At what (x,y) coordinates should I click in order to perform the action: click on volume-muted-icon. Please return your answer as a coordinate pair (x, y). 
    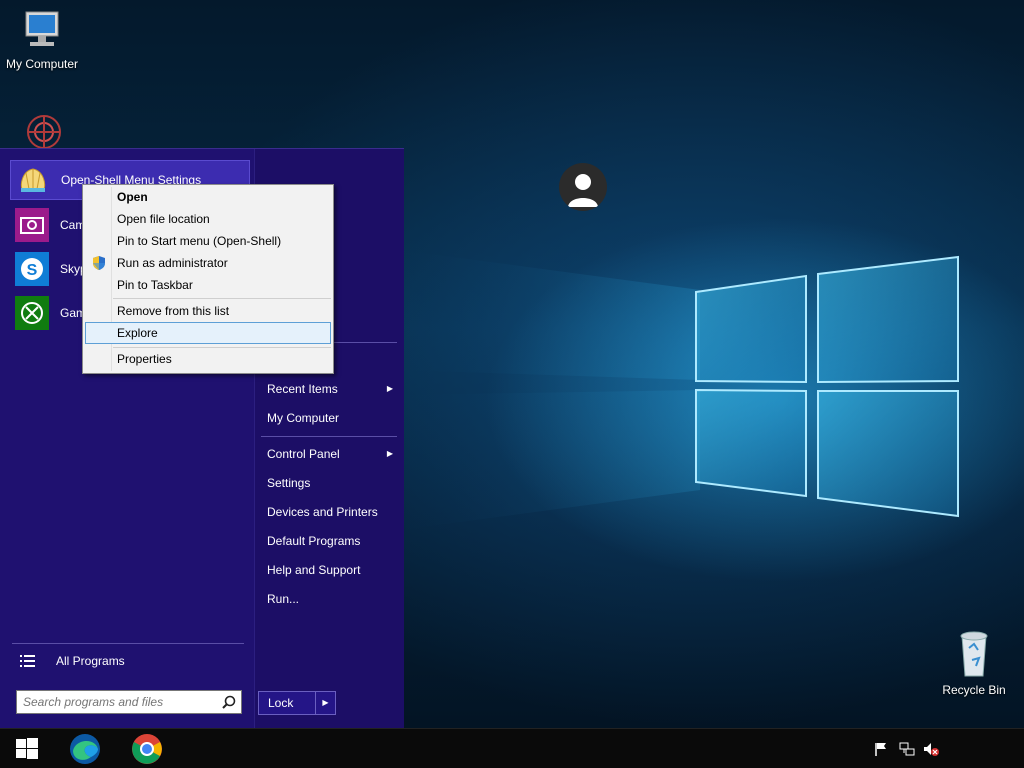
    Looking at the image, I should click on (931, 749).